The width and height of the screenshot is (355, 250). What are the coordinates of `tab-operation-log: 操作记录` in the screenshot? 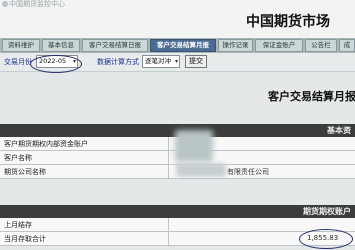 It's located at (235, 45).